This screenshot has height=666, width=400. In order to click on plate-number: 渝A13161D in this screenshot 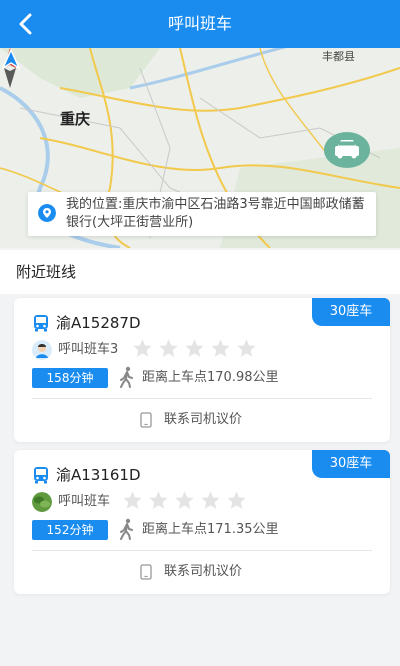, I will do `click(98, 475)`.